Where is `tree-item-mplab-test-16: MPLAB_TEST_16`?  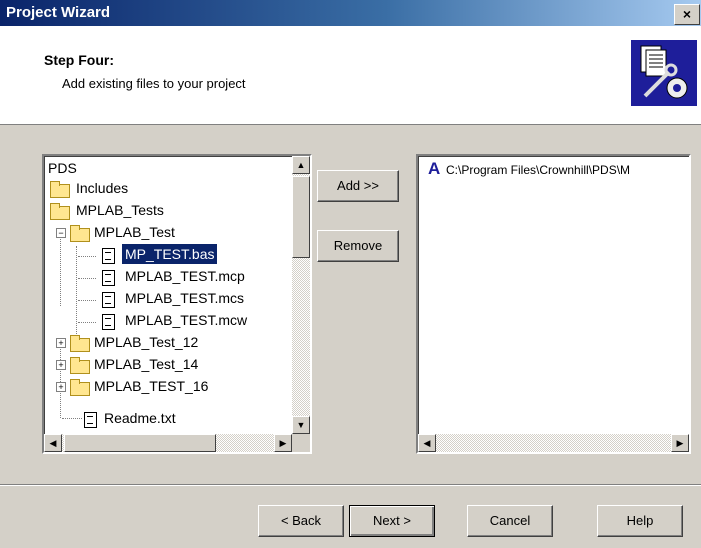
tree-item-mplab-test-16: MPLAB_TEST_16 is located at coordinates (151, 386).